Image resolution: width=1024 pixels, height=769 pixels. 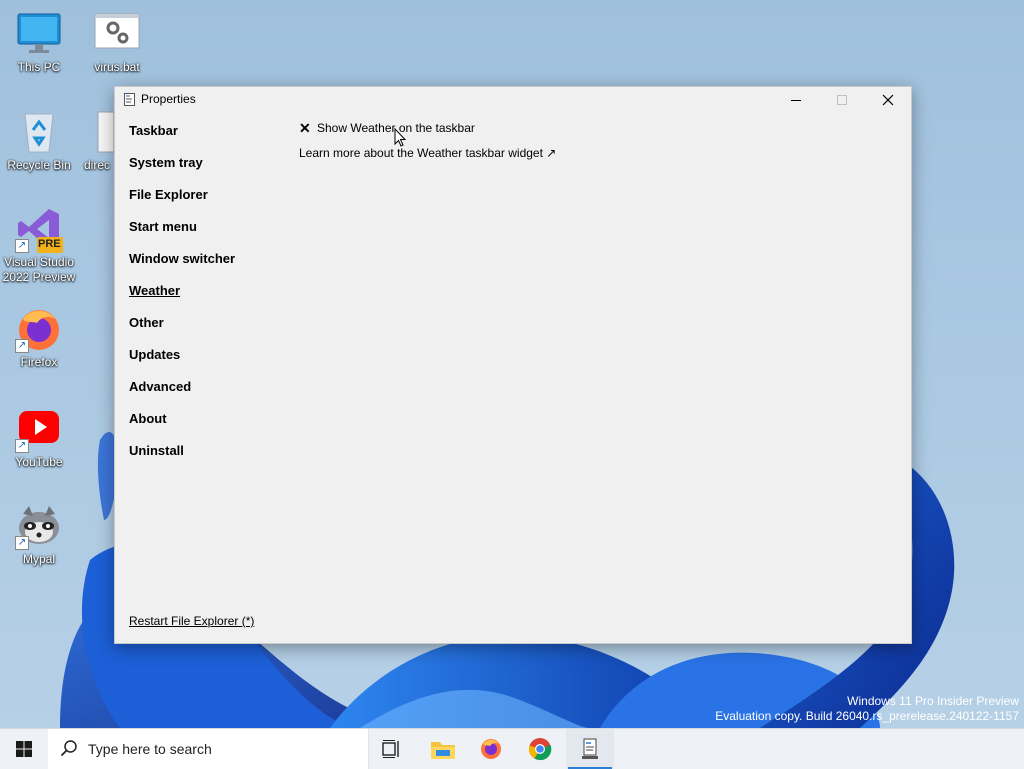 I want to click on desktop-icon-visual-studio: PRE ↗ Visual Studio 2022 Preview, so click(x=39, y=245).